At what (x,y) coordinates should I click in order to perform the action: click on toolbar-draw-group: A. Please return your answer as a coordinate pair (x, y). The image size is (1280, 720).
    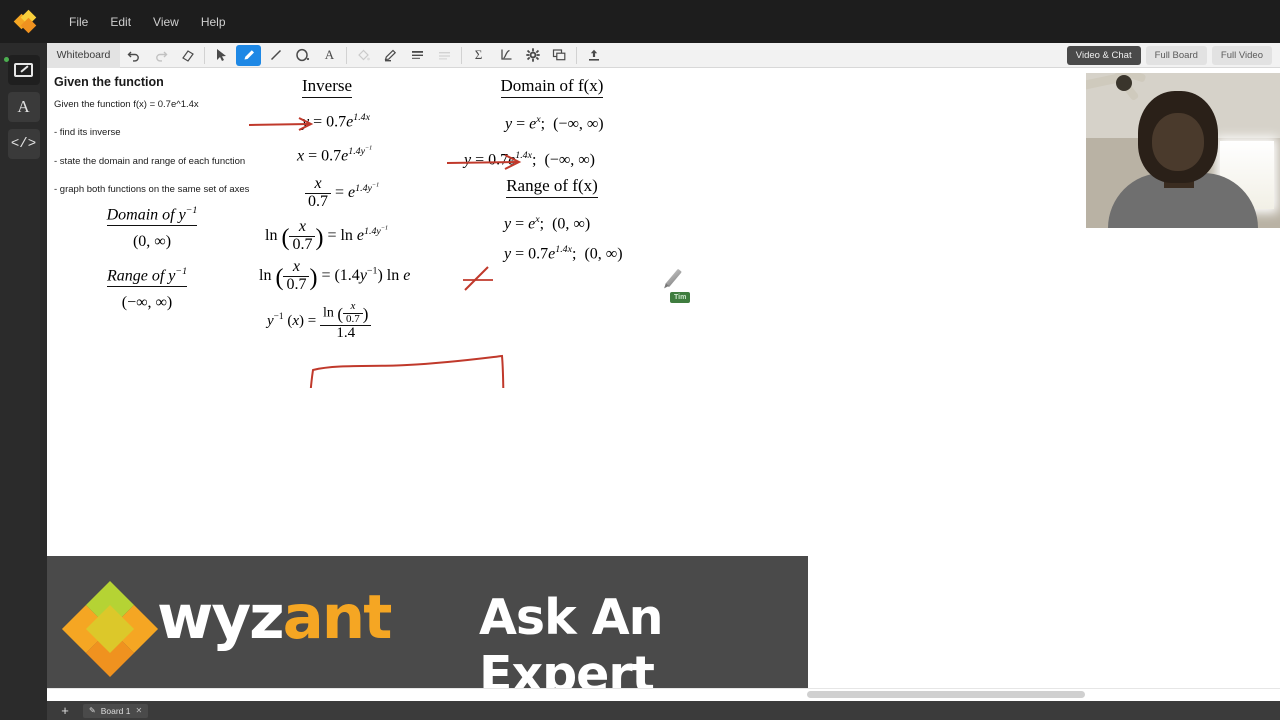
    Looking at the image, I should click on (279, 55).